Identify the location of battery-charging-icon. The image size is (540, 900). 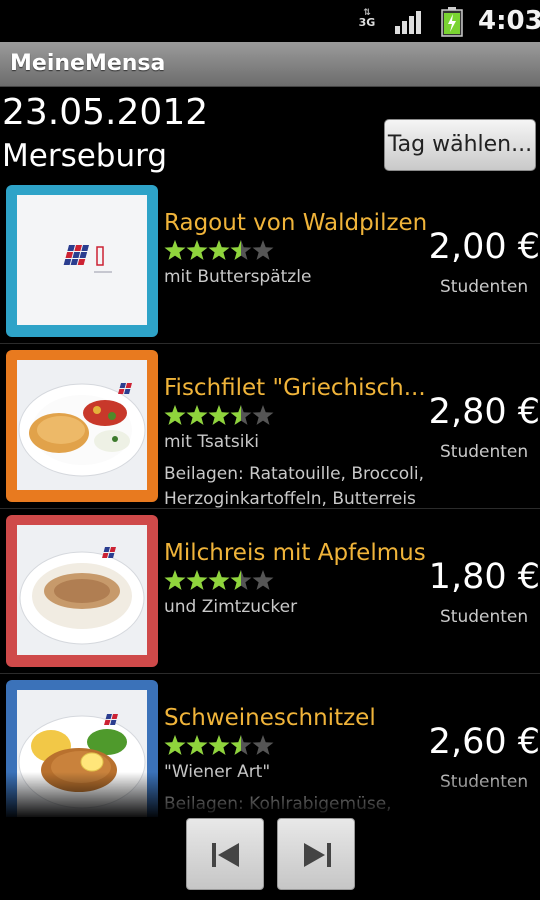
(452, 22).